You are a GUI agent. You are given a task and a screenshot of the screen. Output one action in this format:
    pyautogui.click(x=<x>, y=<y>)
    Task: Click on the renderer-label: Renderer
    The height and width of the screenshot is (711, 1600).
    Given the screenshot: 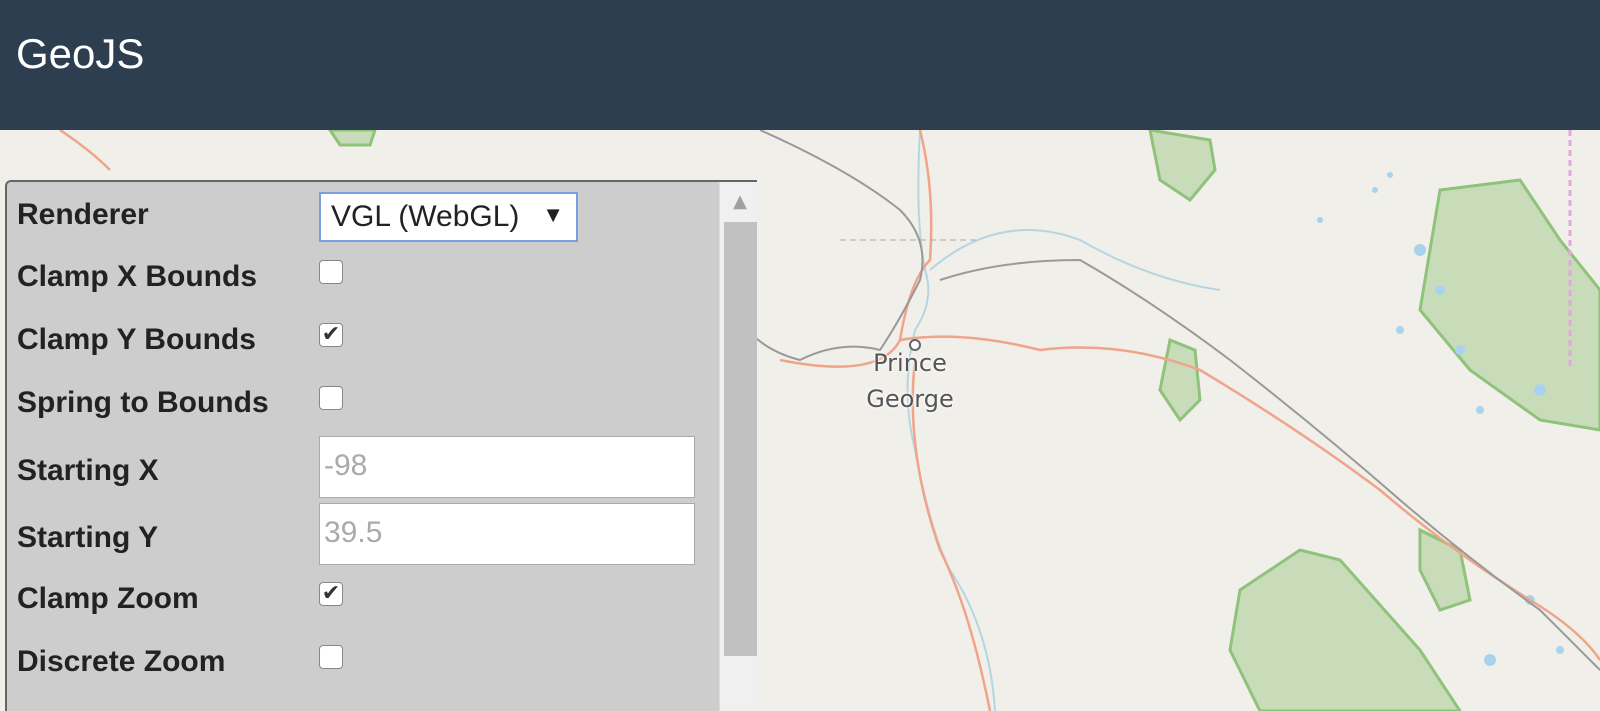 What is the action you would take?
    pyautogui.click(x=83, y=214)
    